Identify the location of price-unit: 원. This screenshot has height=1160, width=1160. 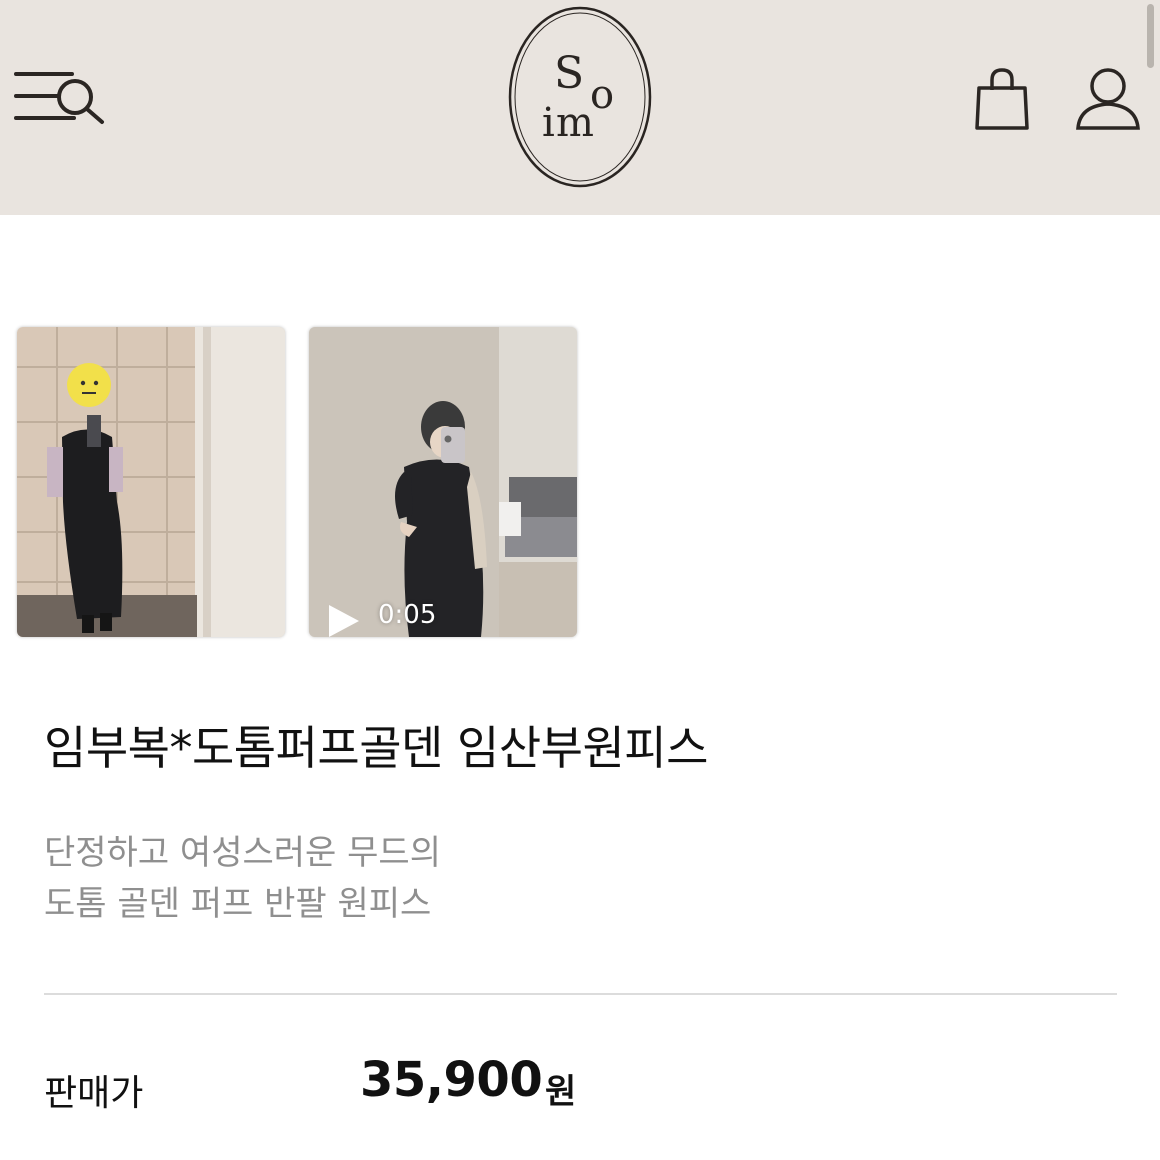
(561, 1092).